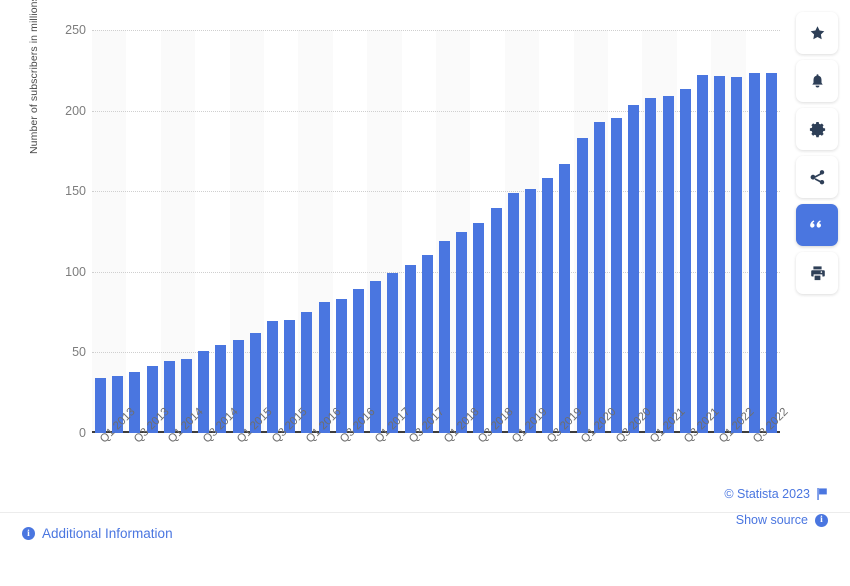 This screenshot has width=850, height=586. I want to click on print-button, so click(817, 273).